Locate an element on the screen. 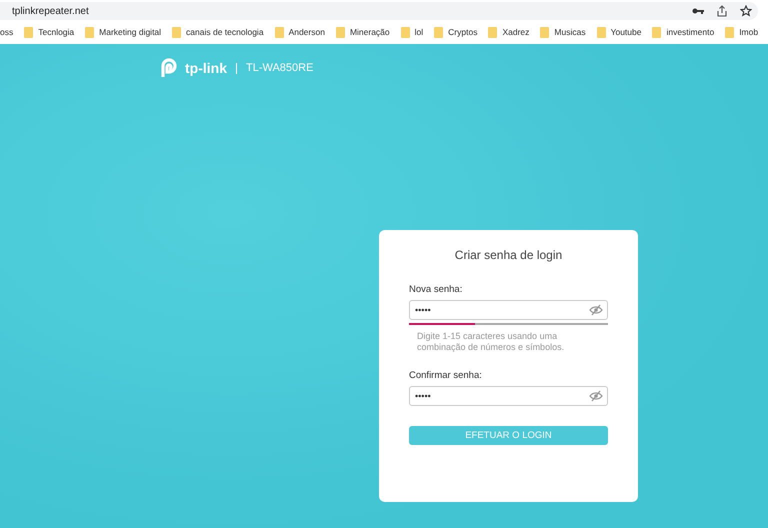 The image size is (768, 528). bookmark: Anderson is located at coordinates (299, 32).